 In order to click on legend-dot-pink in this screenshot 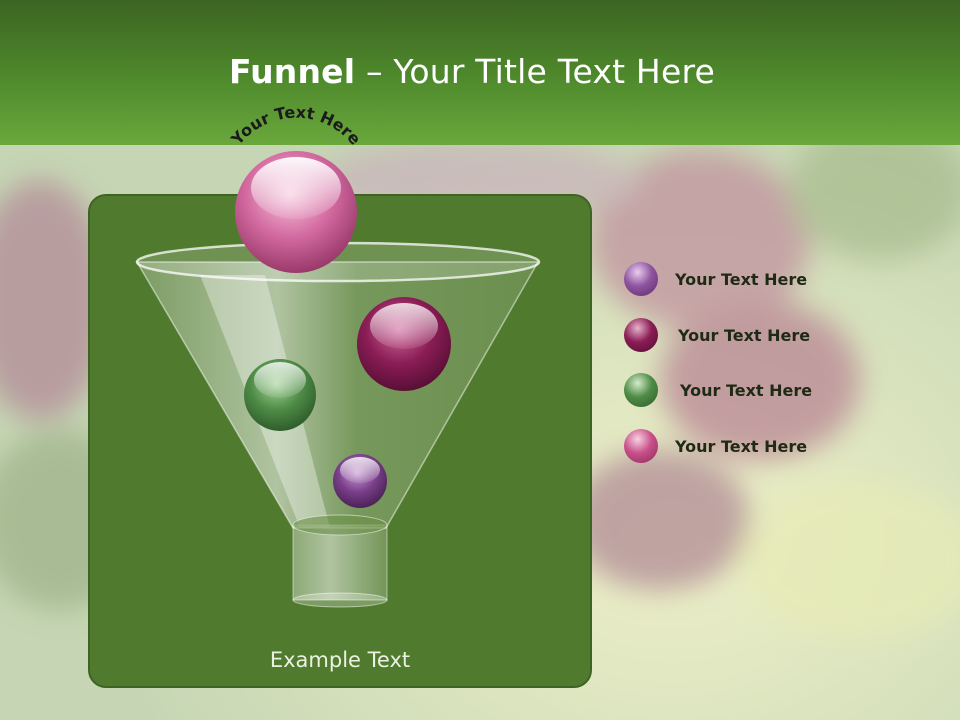, I will do `click(641, 446)`.